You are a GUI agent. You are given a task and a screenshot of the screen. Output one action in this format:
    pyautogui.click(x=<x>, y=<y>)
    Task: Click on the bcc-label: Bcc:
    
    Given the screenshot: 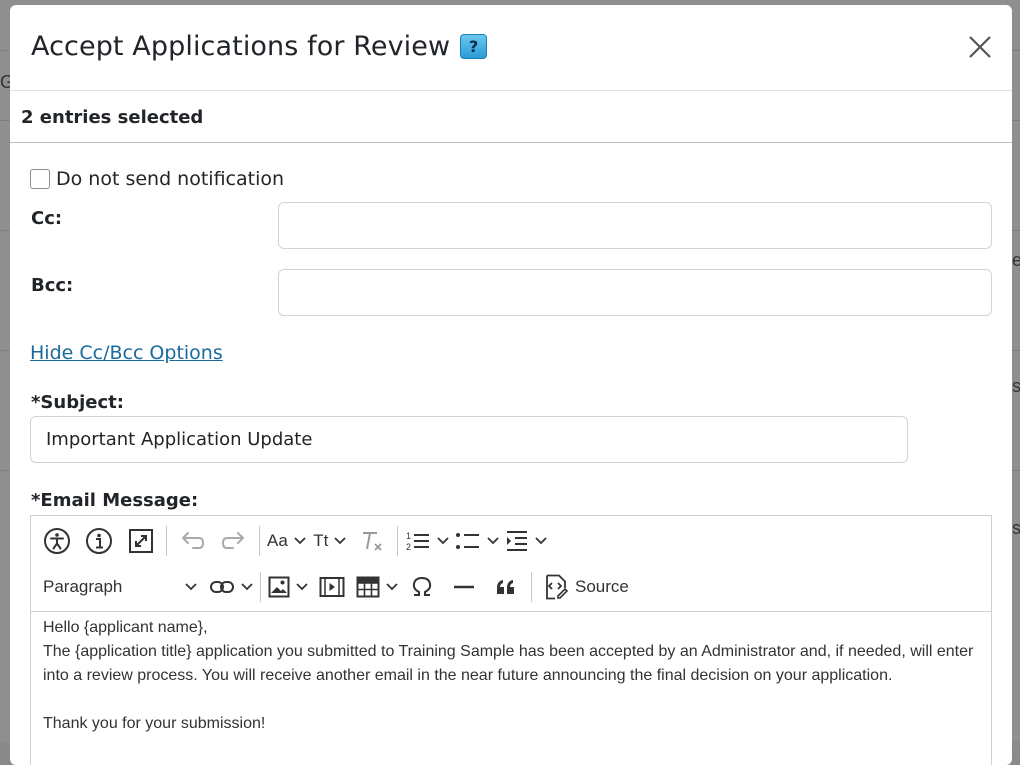 What is the action you would take?
    pyautogui.click(x=52, y=285)
    